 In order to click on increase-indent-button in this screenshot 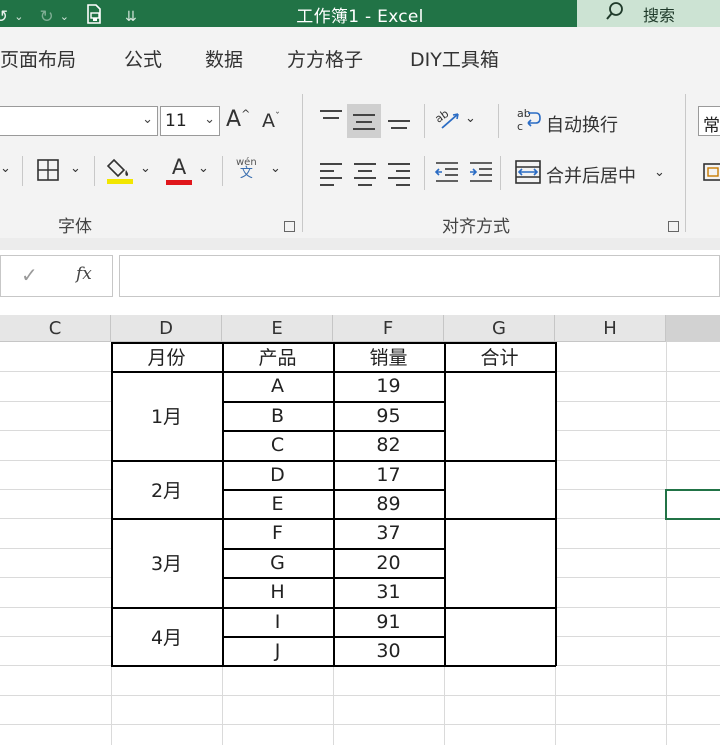, I will do `click(481, 174)`.